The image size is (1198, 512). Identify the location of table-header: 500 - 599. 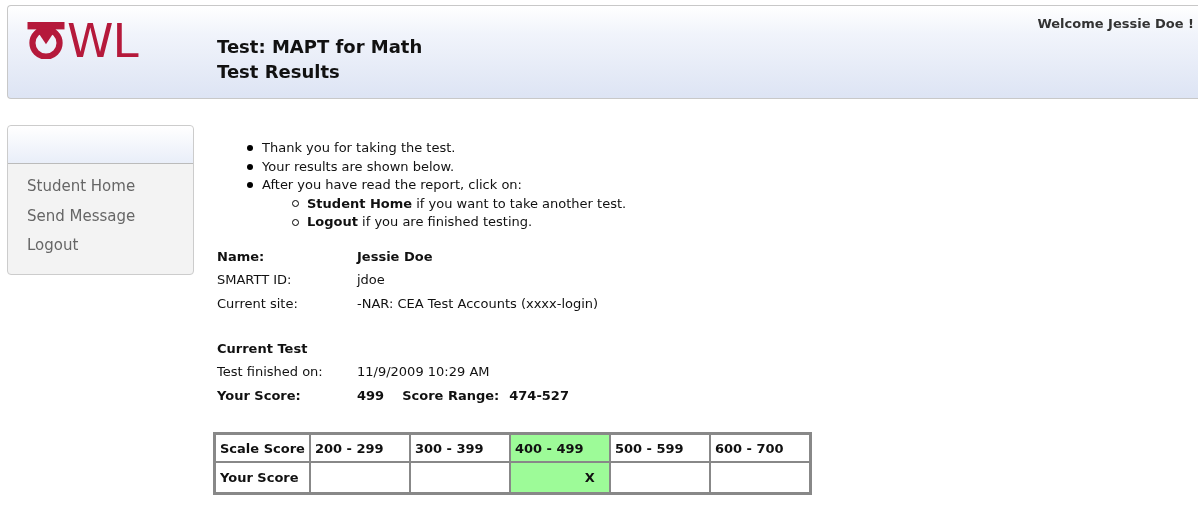
(659, 448).